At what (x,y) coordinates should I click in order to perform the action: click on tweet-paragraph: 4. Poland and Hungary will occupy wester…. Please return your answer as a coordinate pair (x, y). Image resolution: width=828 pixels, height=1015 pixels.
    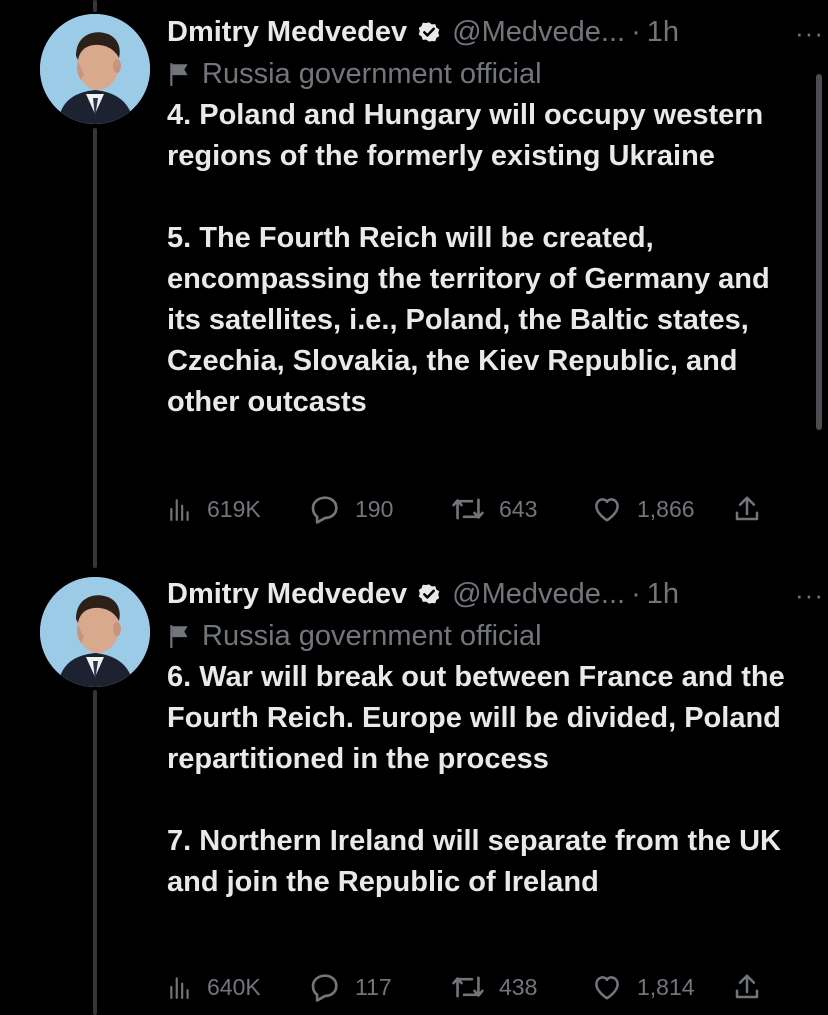
    Looking at the image, I should click on (465, 135).